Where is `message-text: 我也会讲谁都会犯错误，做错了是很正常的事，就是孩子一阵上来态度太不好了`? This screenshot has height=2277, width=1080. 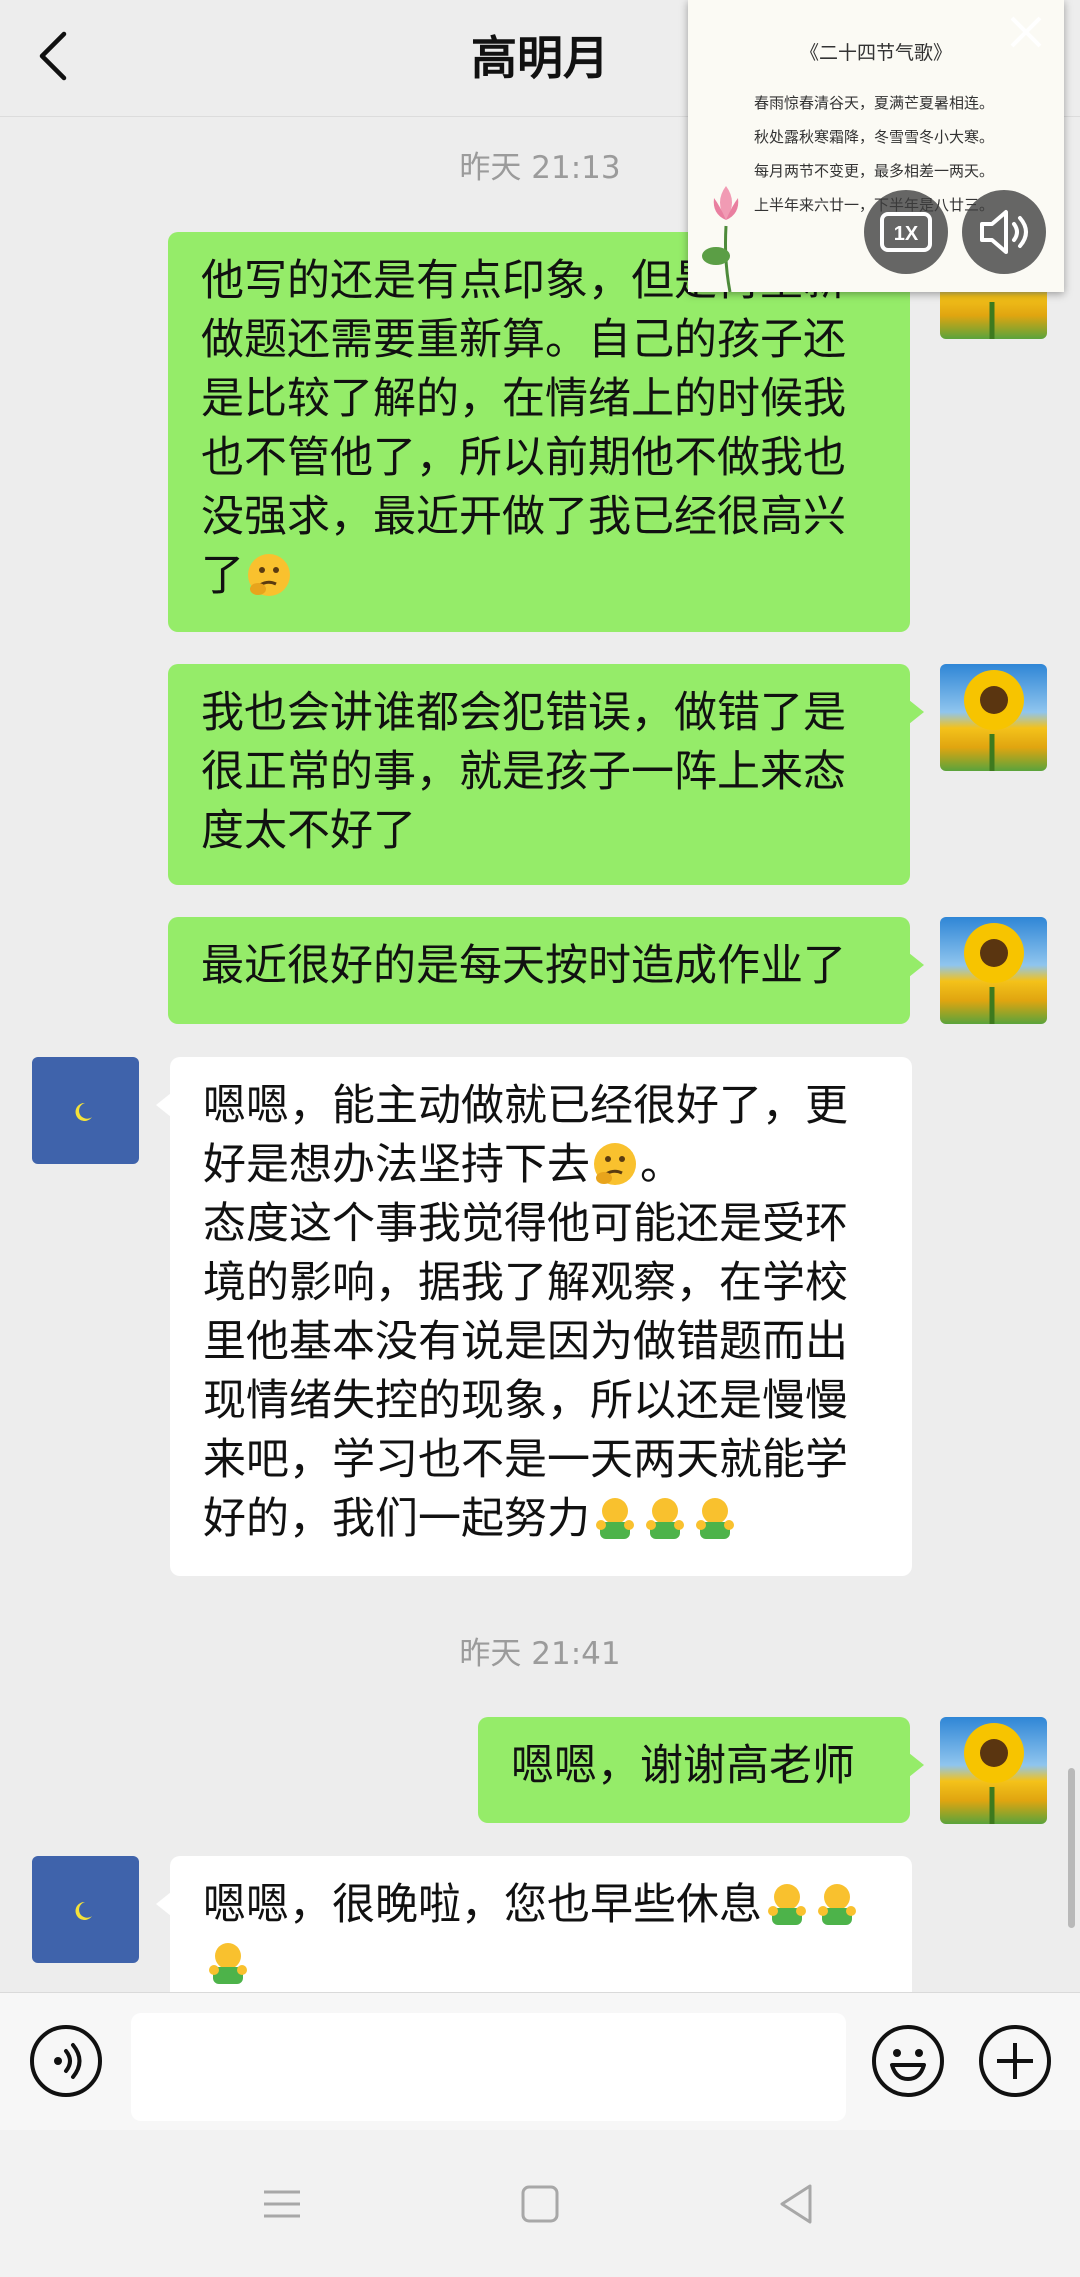
message-text: 我也会讲谁都会犯错误，做错了是很正常的事，就是孩子一阵上来态度太不好了 is located at coordinates (523, 772).